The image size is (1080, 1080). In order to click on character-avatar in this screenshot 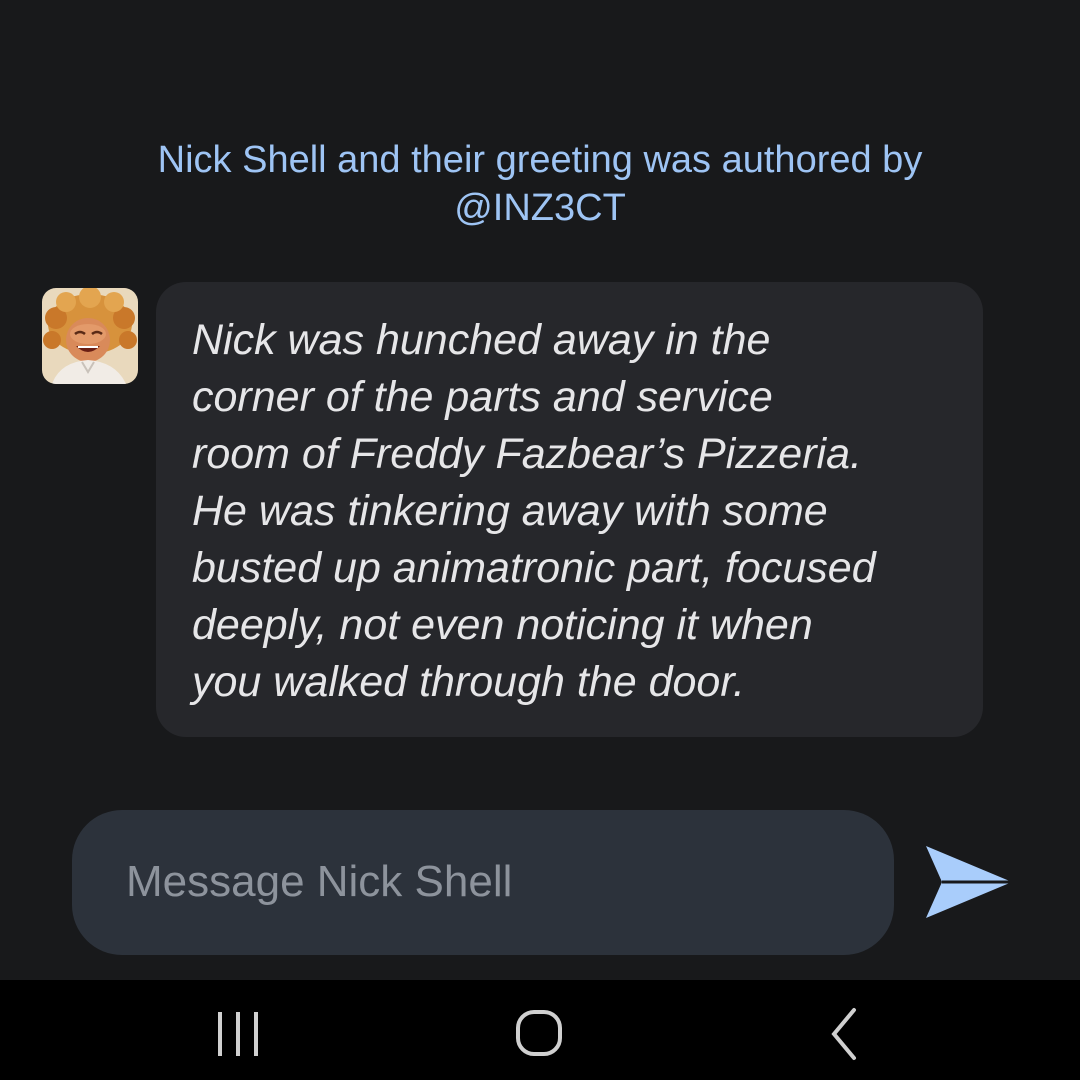, I will do `click(90, 336)`.